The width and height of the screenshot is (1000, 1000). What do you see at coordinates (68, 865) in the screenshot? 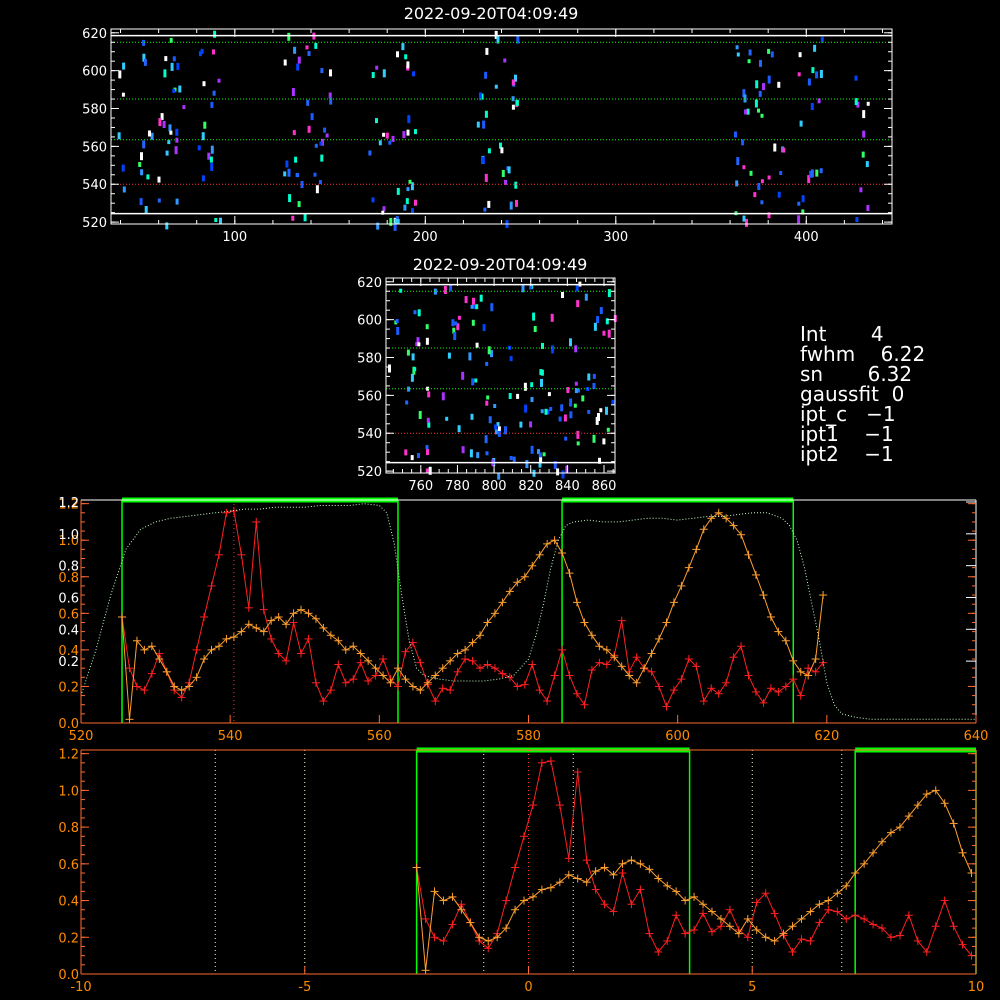
I see `y-tick-label: 0.6` at bounding box center [68, 865].